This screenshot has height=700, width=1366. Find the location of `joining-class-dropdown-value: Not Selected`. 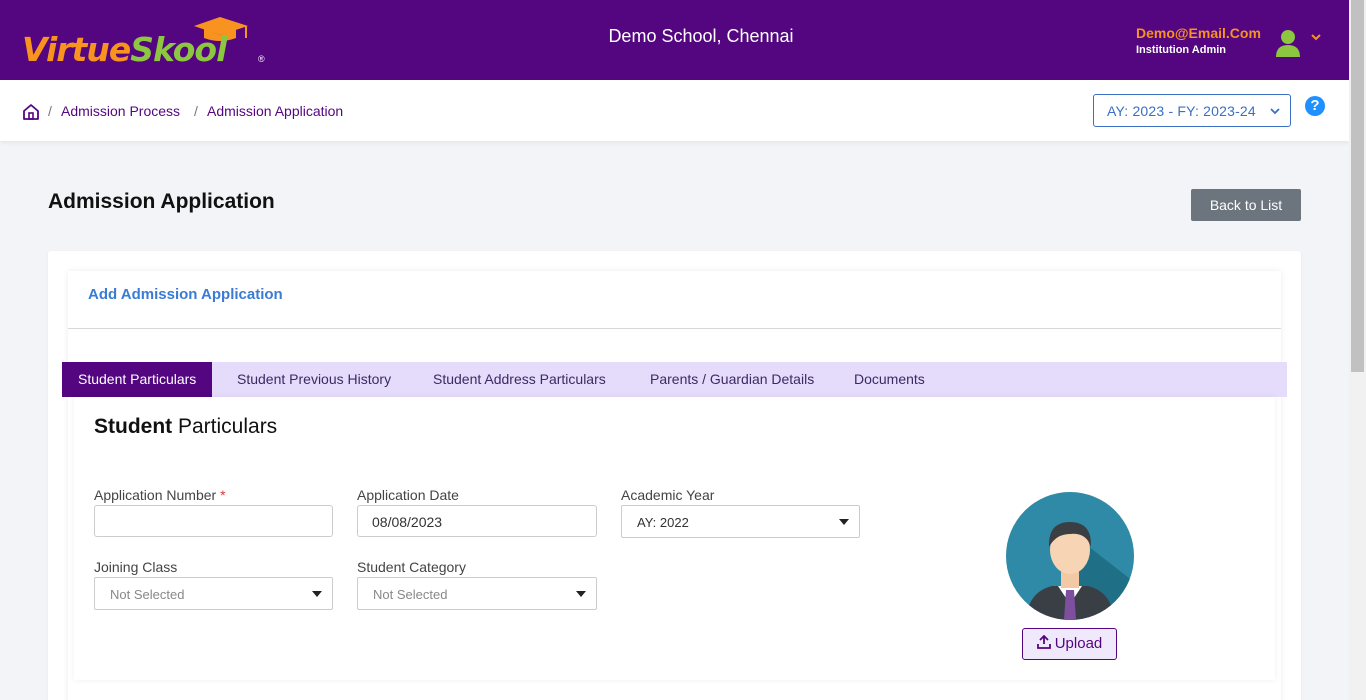

joining-class-dropdown-value: Not Selected is located at coordinates (147, 594).